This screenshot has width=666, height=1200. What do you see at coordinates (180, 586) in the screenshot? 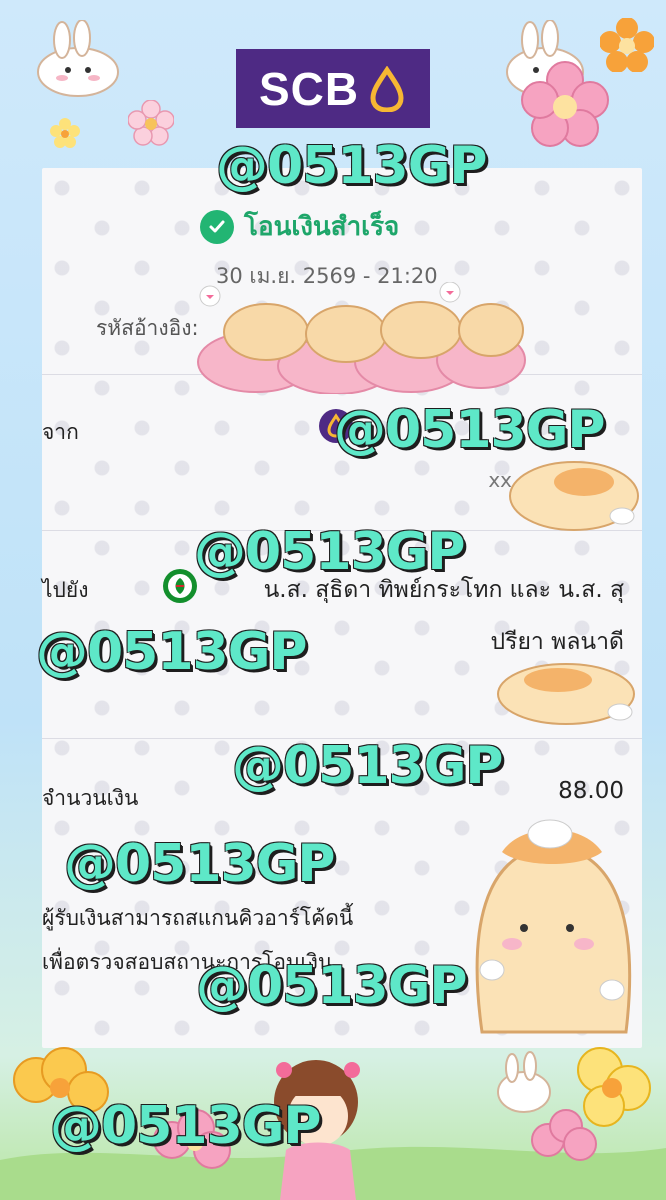
I see `kbank-badge-icon` at bounding box center [180, 586].